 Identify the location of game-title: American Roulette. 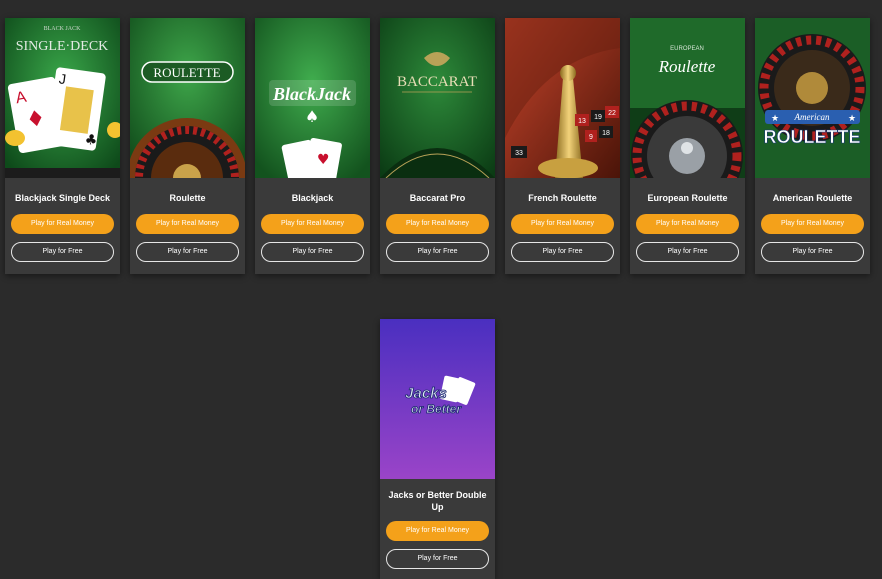
(812, 198).